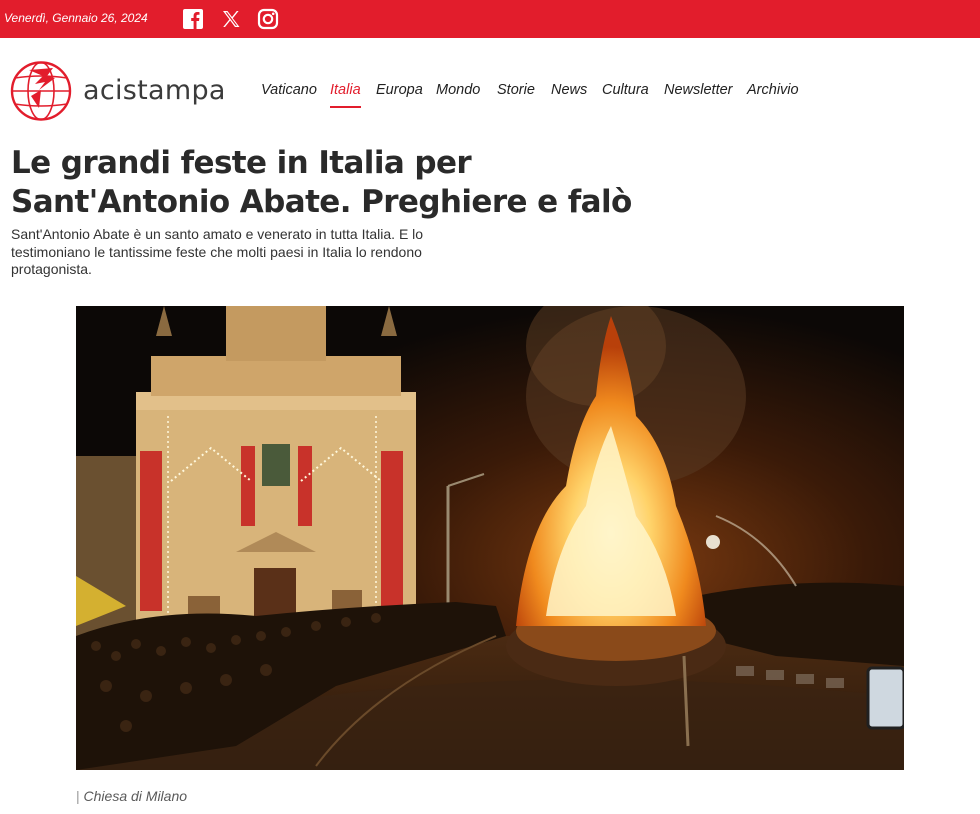 The image size is (980, 814). What do you see at coordinates (516, 90) in the screenshot?
I see `nav-item-storie: Storie` at bounding box center [516, 90].